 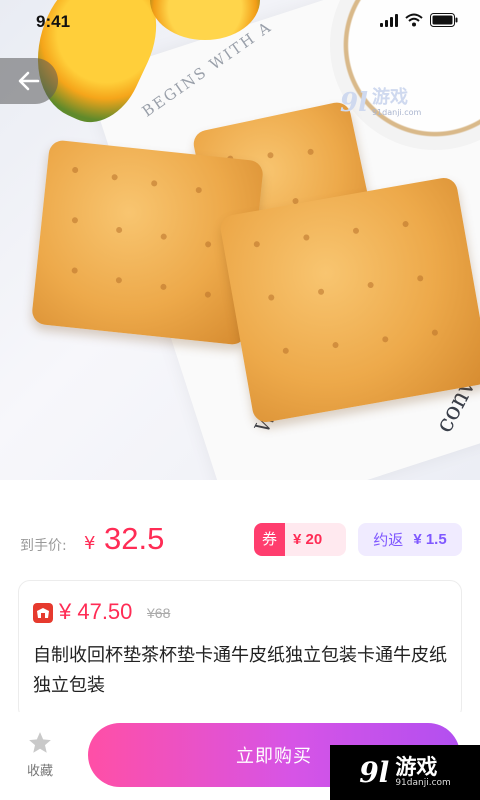 What do you see at coordinates (240, 22) in the screenshot?
I see `status-bar: 9:41` at bounding box center [240, 22].